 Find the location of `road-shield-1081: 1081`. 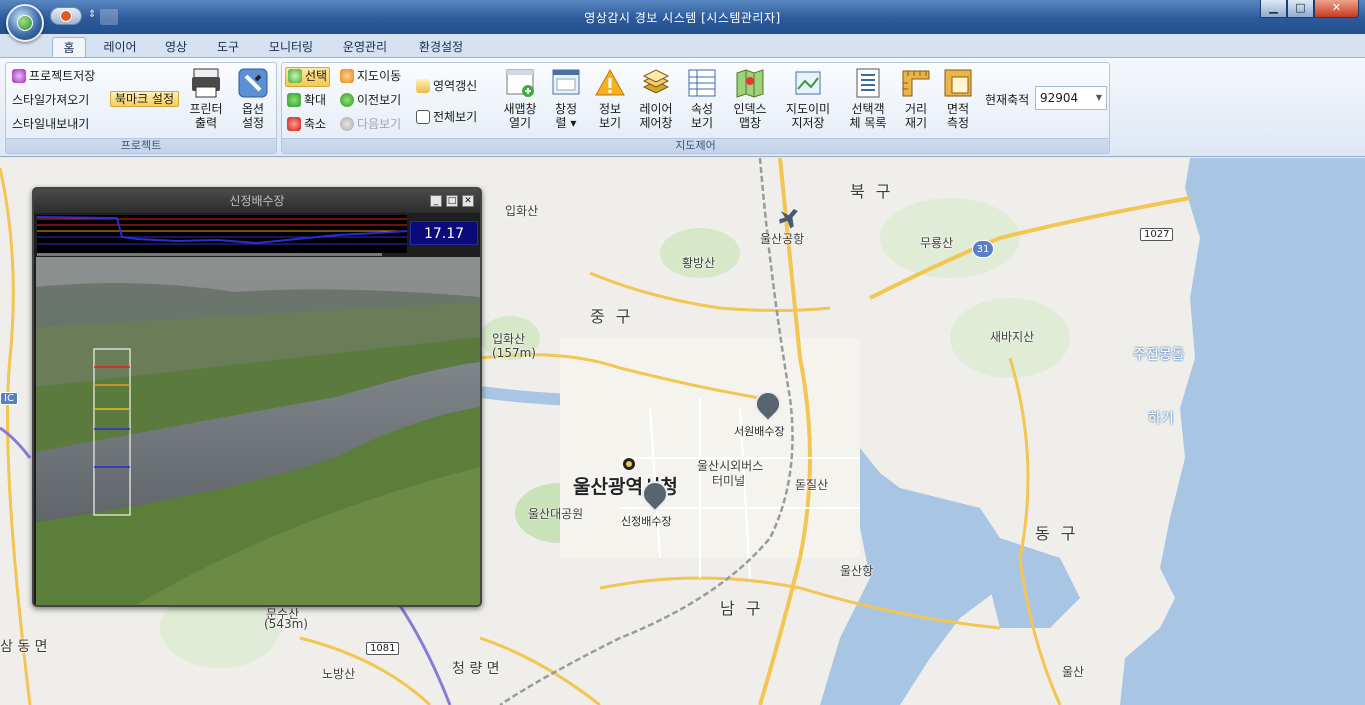

road-shield-1081: 1081 is located at coordinates (383, 648).